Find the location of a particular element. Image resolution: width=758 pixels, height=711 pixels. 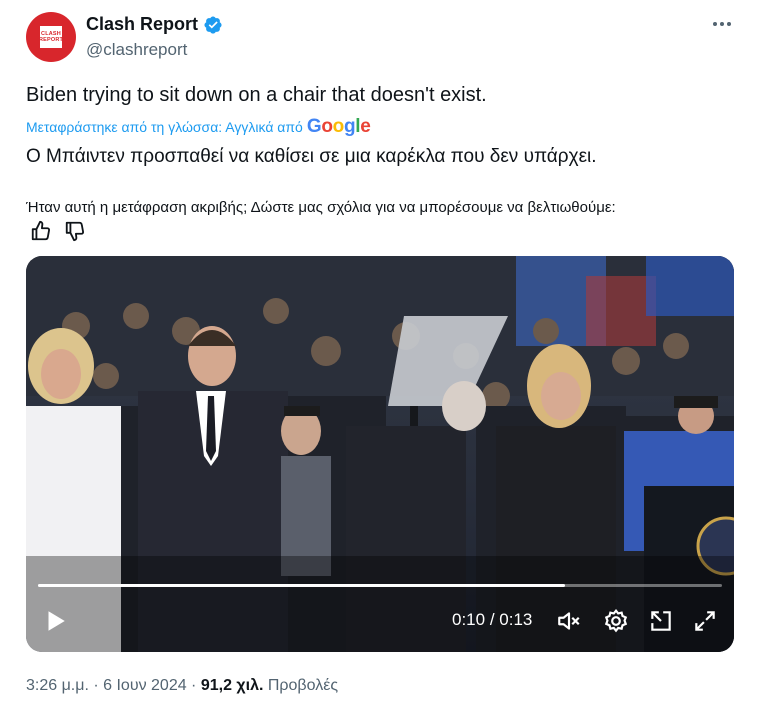

settings-icon is located at coordinates (616, 621).